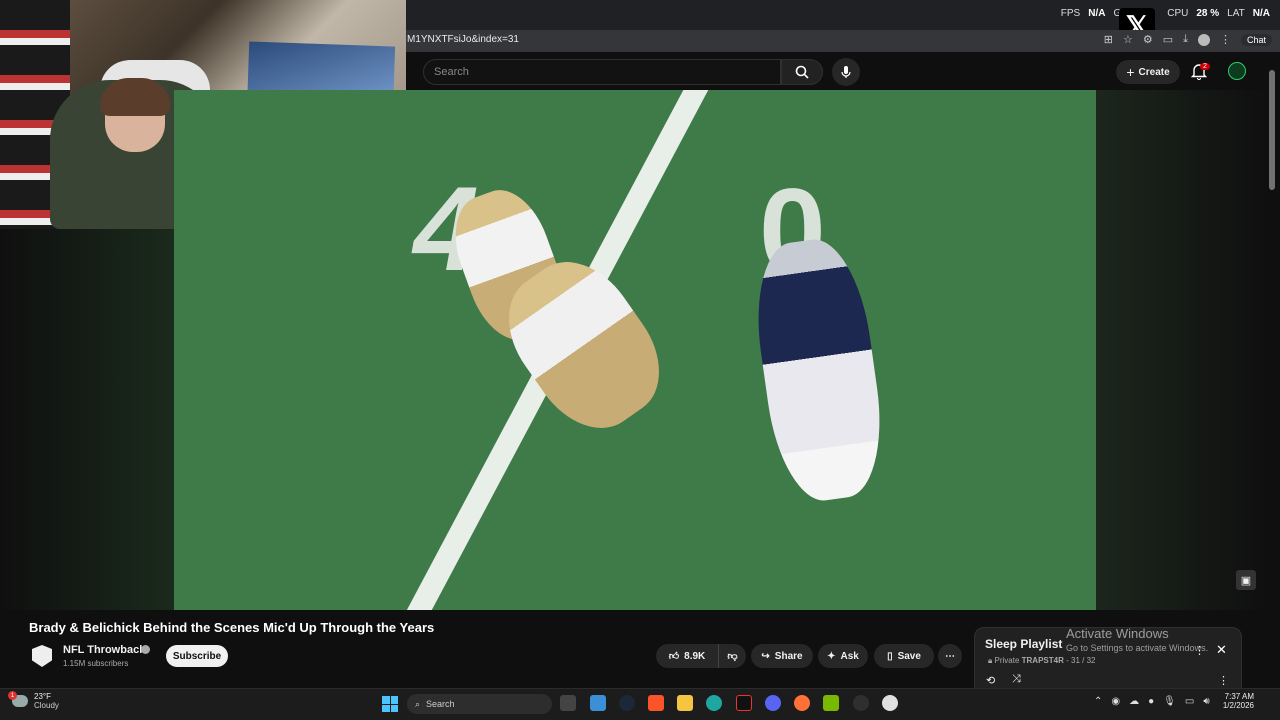 This screenshot has height=720, width=1280. I want to click on taskbar-search-box: ⌕ Search, so click(479, 704).